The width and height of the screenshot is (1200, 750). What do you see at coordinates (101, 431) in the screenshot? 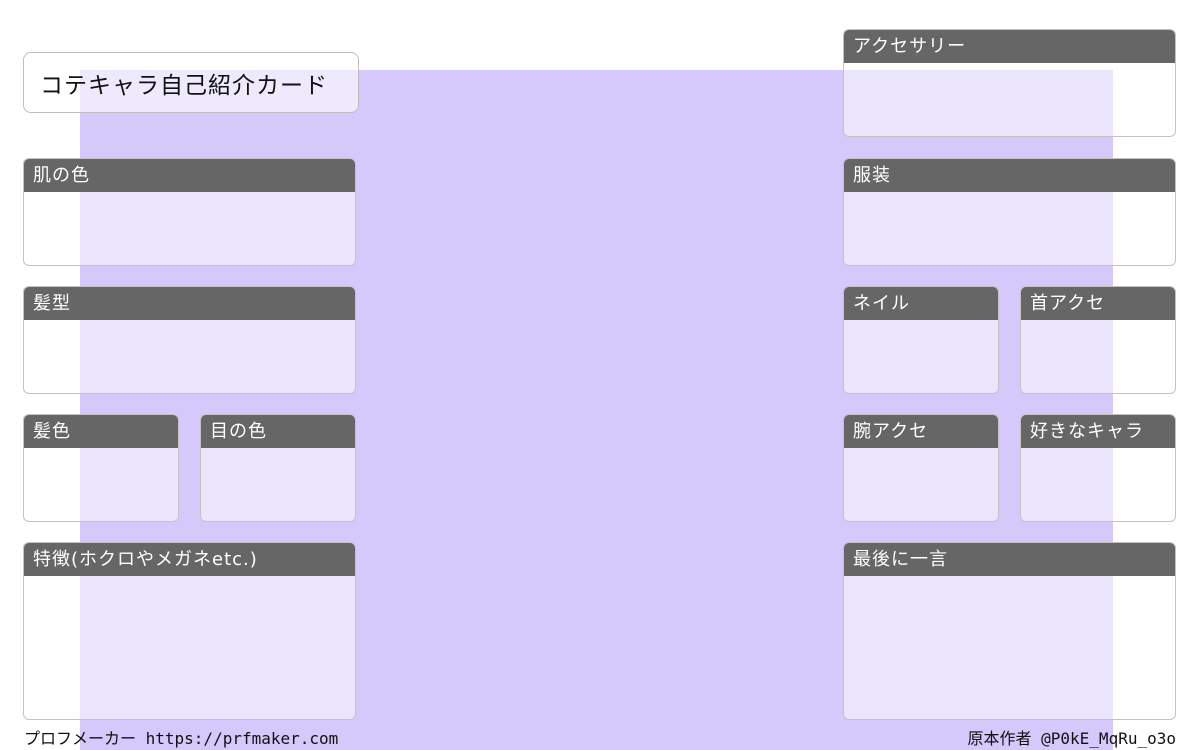
I see `panel-header: 髪色` at bounding box center [101, 431].